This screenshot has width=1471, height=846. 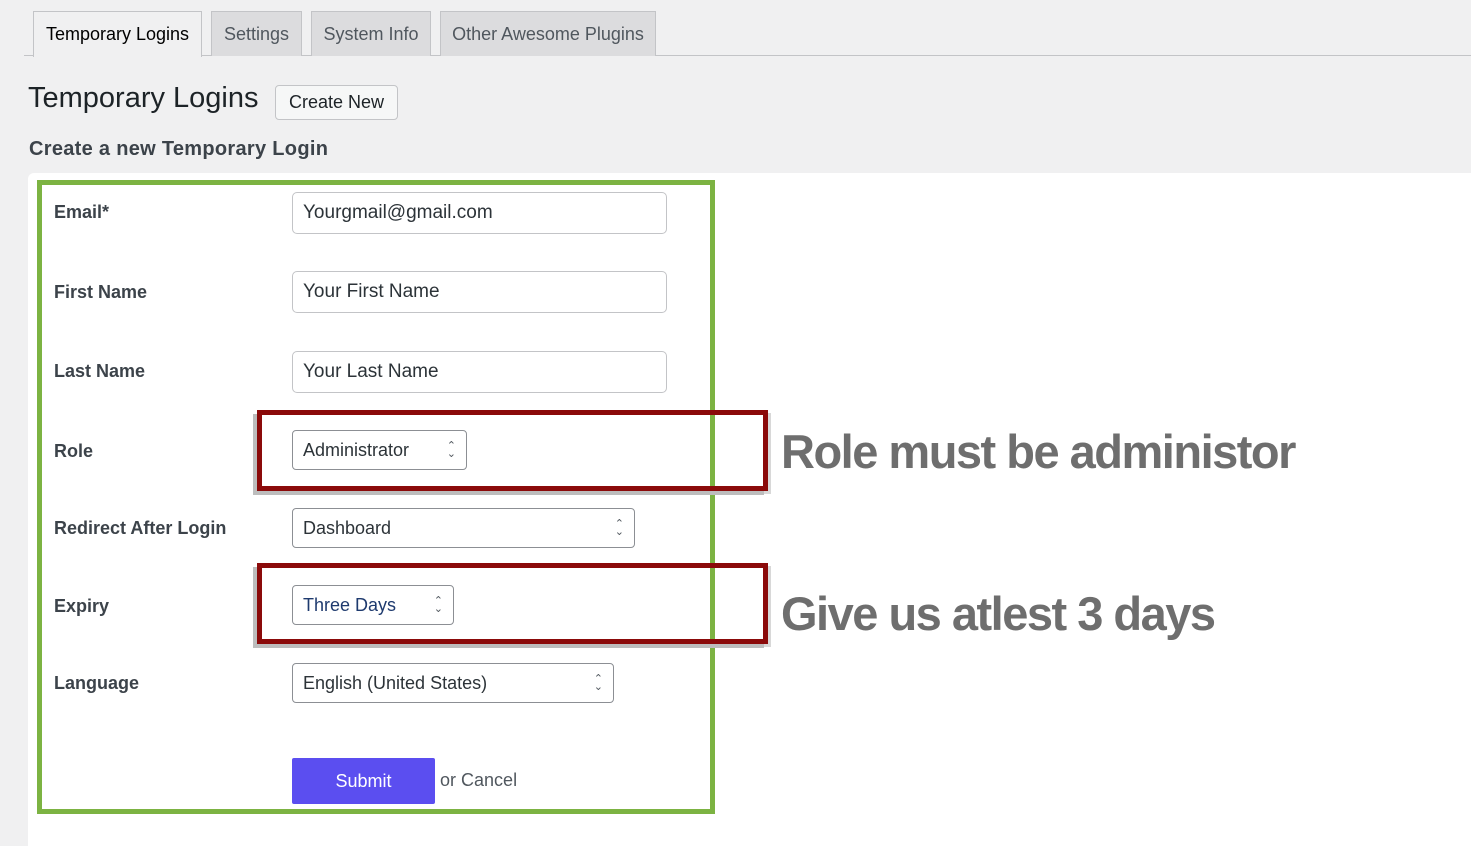 I want to click on language-select: English (United States) ⌃ ⌄, so click(x=453, y=683).